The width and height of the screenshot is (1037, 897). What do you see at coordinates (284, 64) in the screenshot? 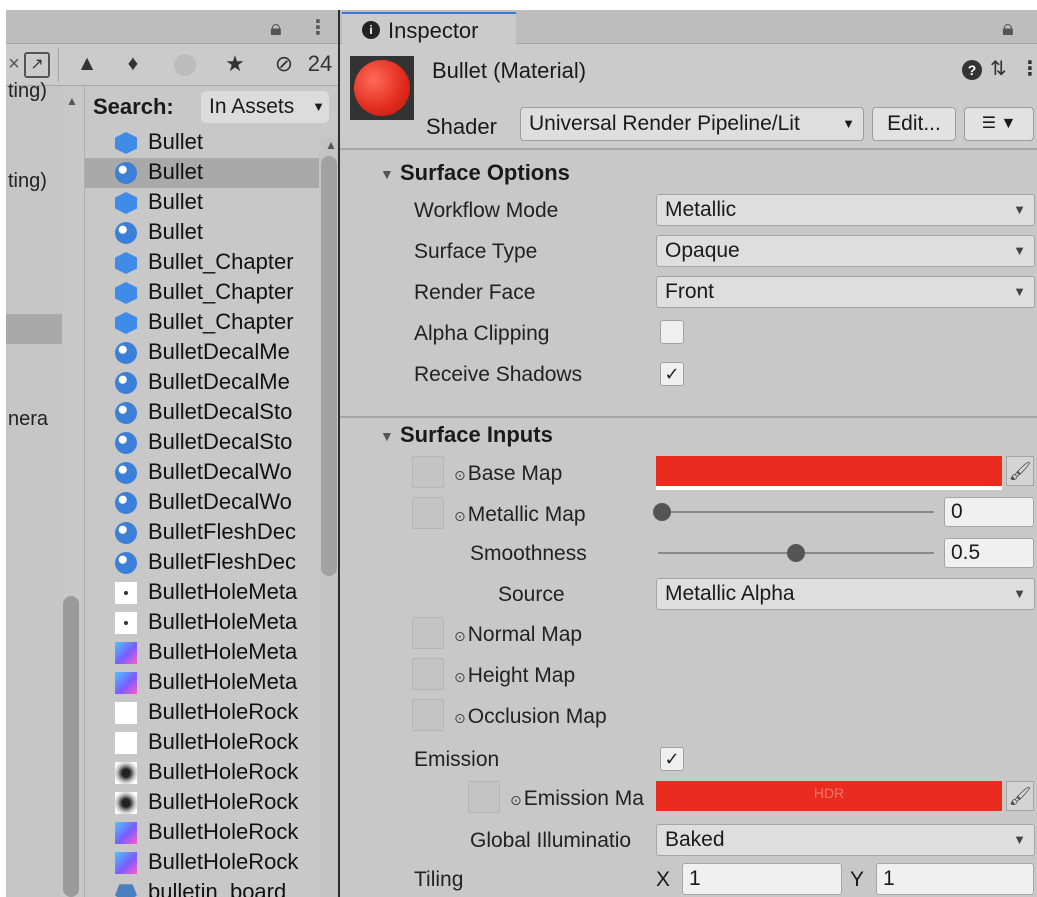
I see `hidden-packages-icon: ⊘` at bounding box center [284, 64].